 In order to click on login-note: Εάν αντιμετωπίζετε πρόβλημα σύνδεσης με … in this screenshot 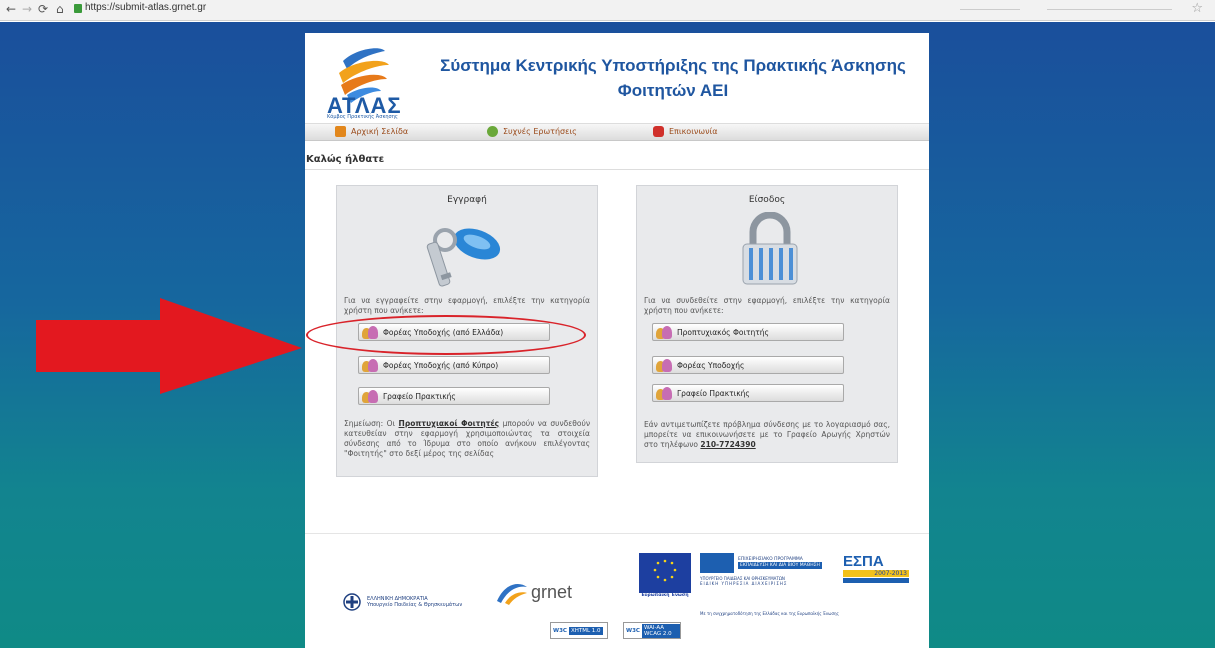, I will do `click(767, 435)`.